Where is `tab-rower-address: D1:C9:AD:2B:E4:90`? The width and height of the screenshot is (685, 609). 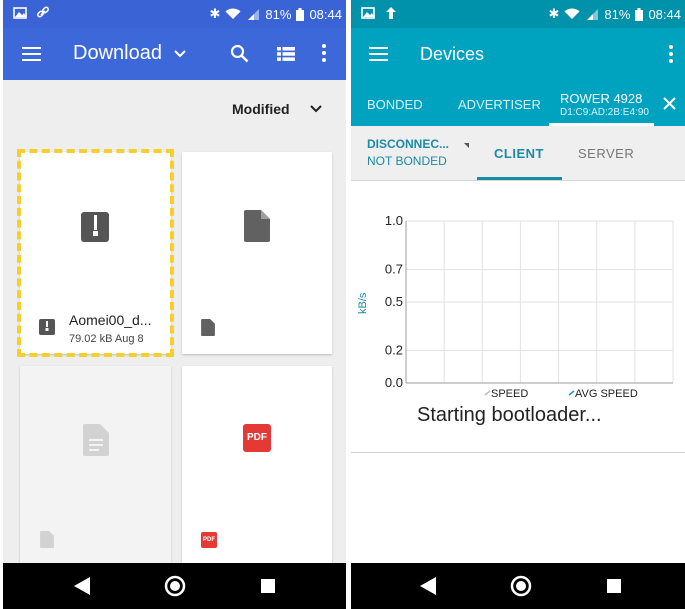 tab-rower-address: D1:C9:AD:2B:E4:90 is located at coordinates (604, 112).